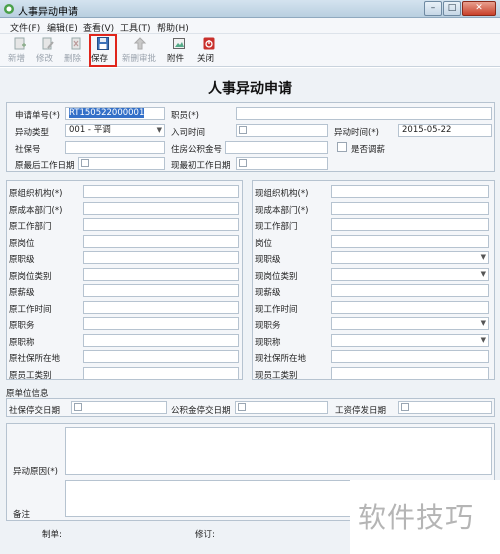 The image size is (500, 554). I want to click on change-type-select: 001 - 平调 ▼, so click(115, 130).